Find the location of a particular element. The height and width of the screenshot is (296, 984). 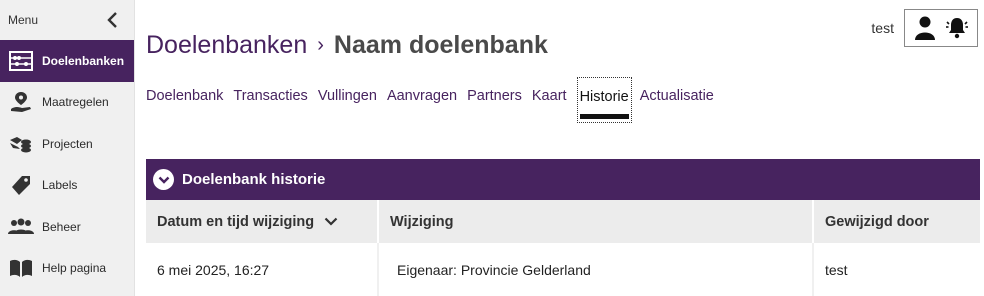

abacus-icon is located at coordinates (21, 61).